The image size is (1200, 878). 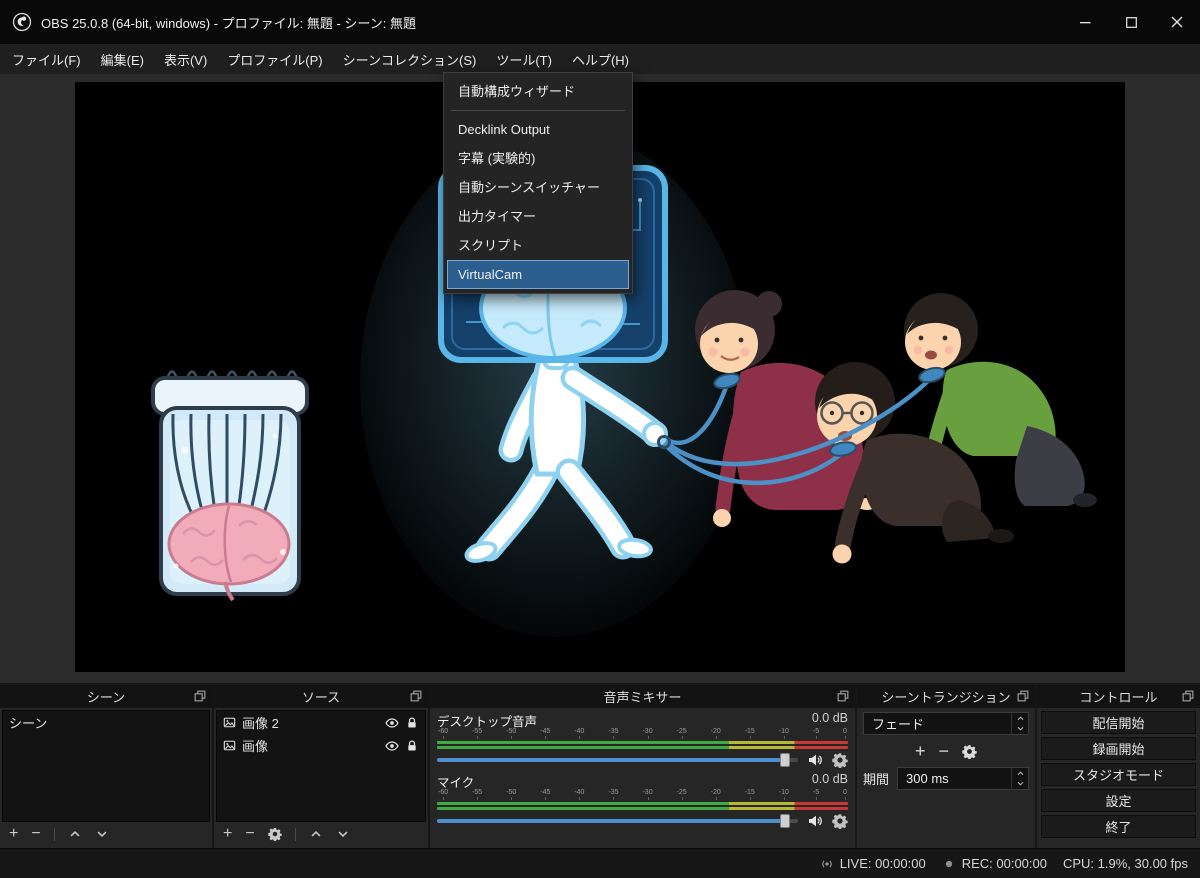 What do you see at coordinates (538, 245) in the screenshot?
I see `menu-item-scripts: スクリプト` at bounding box center [538, 245].